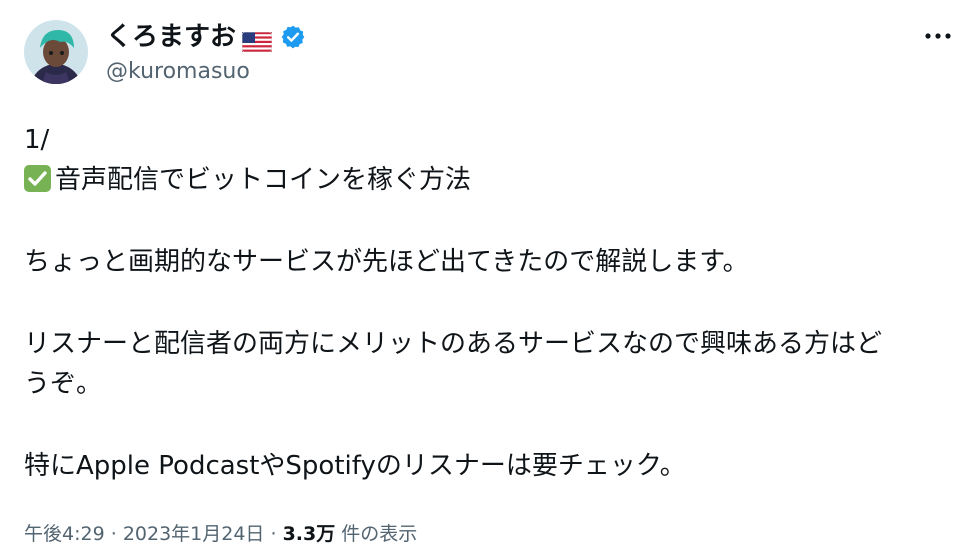 Image resolution: width=971 pixels, height=558 pixels. I want to click on verified-badge-icon, so click(293, 37).